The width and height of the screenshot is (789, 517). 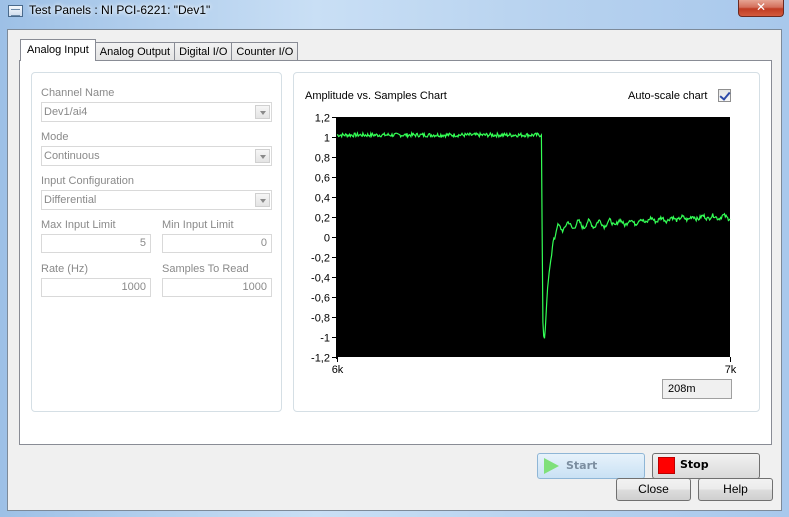 I want to click on title-bar: Test Panels : NI PCI-6221: "Dev1" ✕, so click(x=394, y=11).